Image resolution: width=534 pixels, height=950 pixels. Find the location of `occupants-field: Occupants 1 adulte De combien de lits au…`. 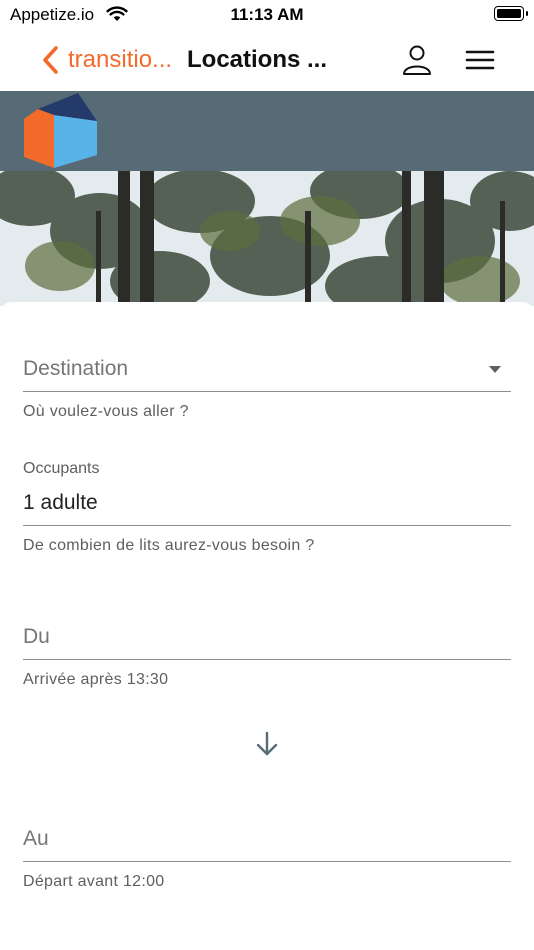

occupants-field: Occupants 1 adulte De combien de lits au… is located at coordinates (267, 510).